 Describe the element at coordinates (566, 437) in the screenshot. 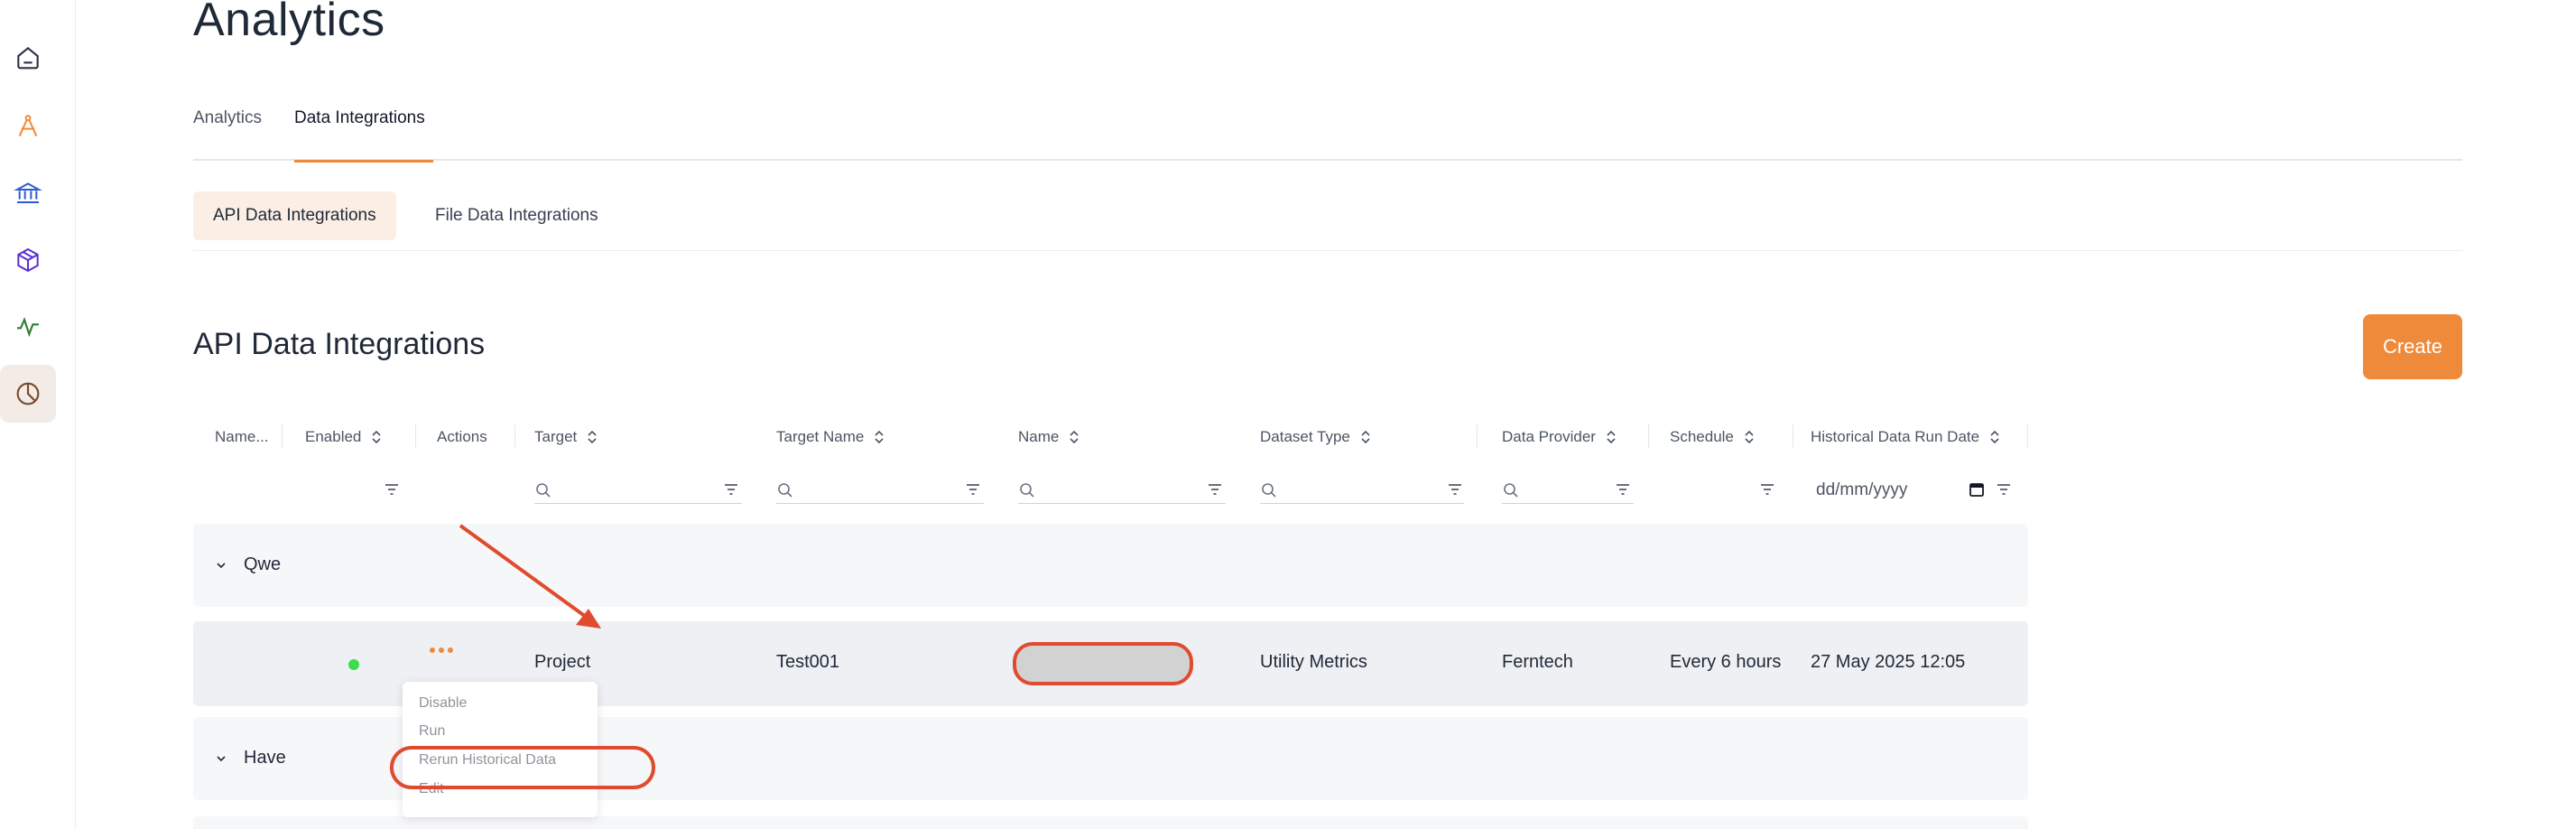

I see `column-header-target: Target` at that location.